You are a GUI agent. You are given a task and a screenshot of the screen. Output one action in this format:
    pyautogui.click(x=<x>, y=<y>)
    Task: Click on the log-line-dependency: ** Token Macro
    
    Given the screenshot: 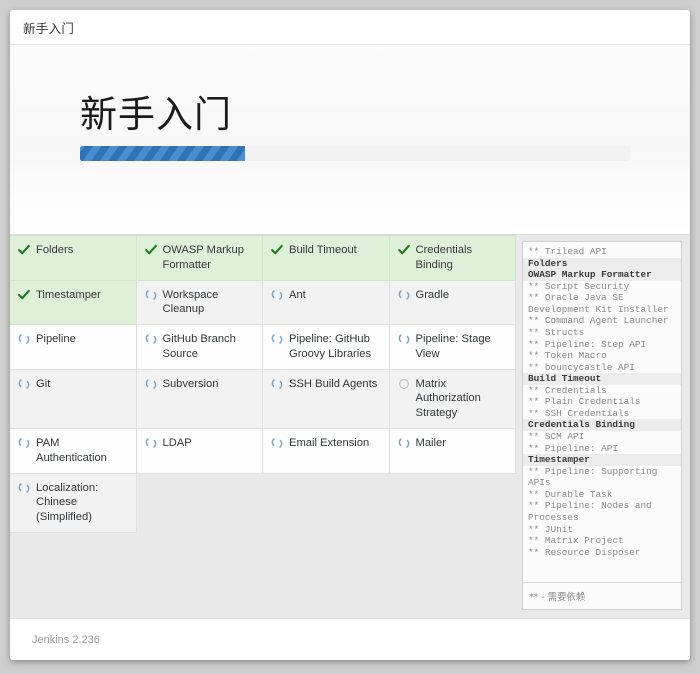 What is the action you would take?
    pyautogui.click(x=567, y=356)
    